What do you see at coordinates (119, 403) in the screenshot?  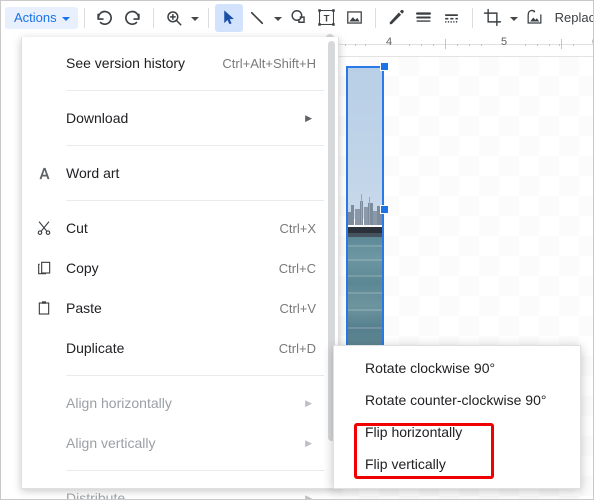 I see `menu-item-label: Align horizontally` at bounding box center [119, 403].